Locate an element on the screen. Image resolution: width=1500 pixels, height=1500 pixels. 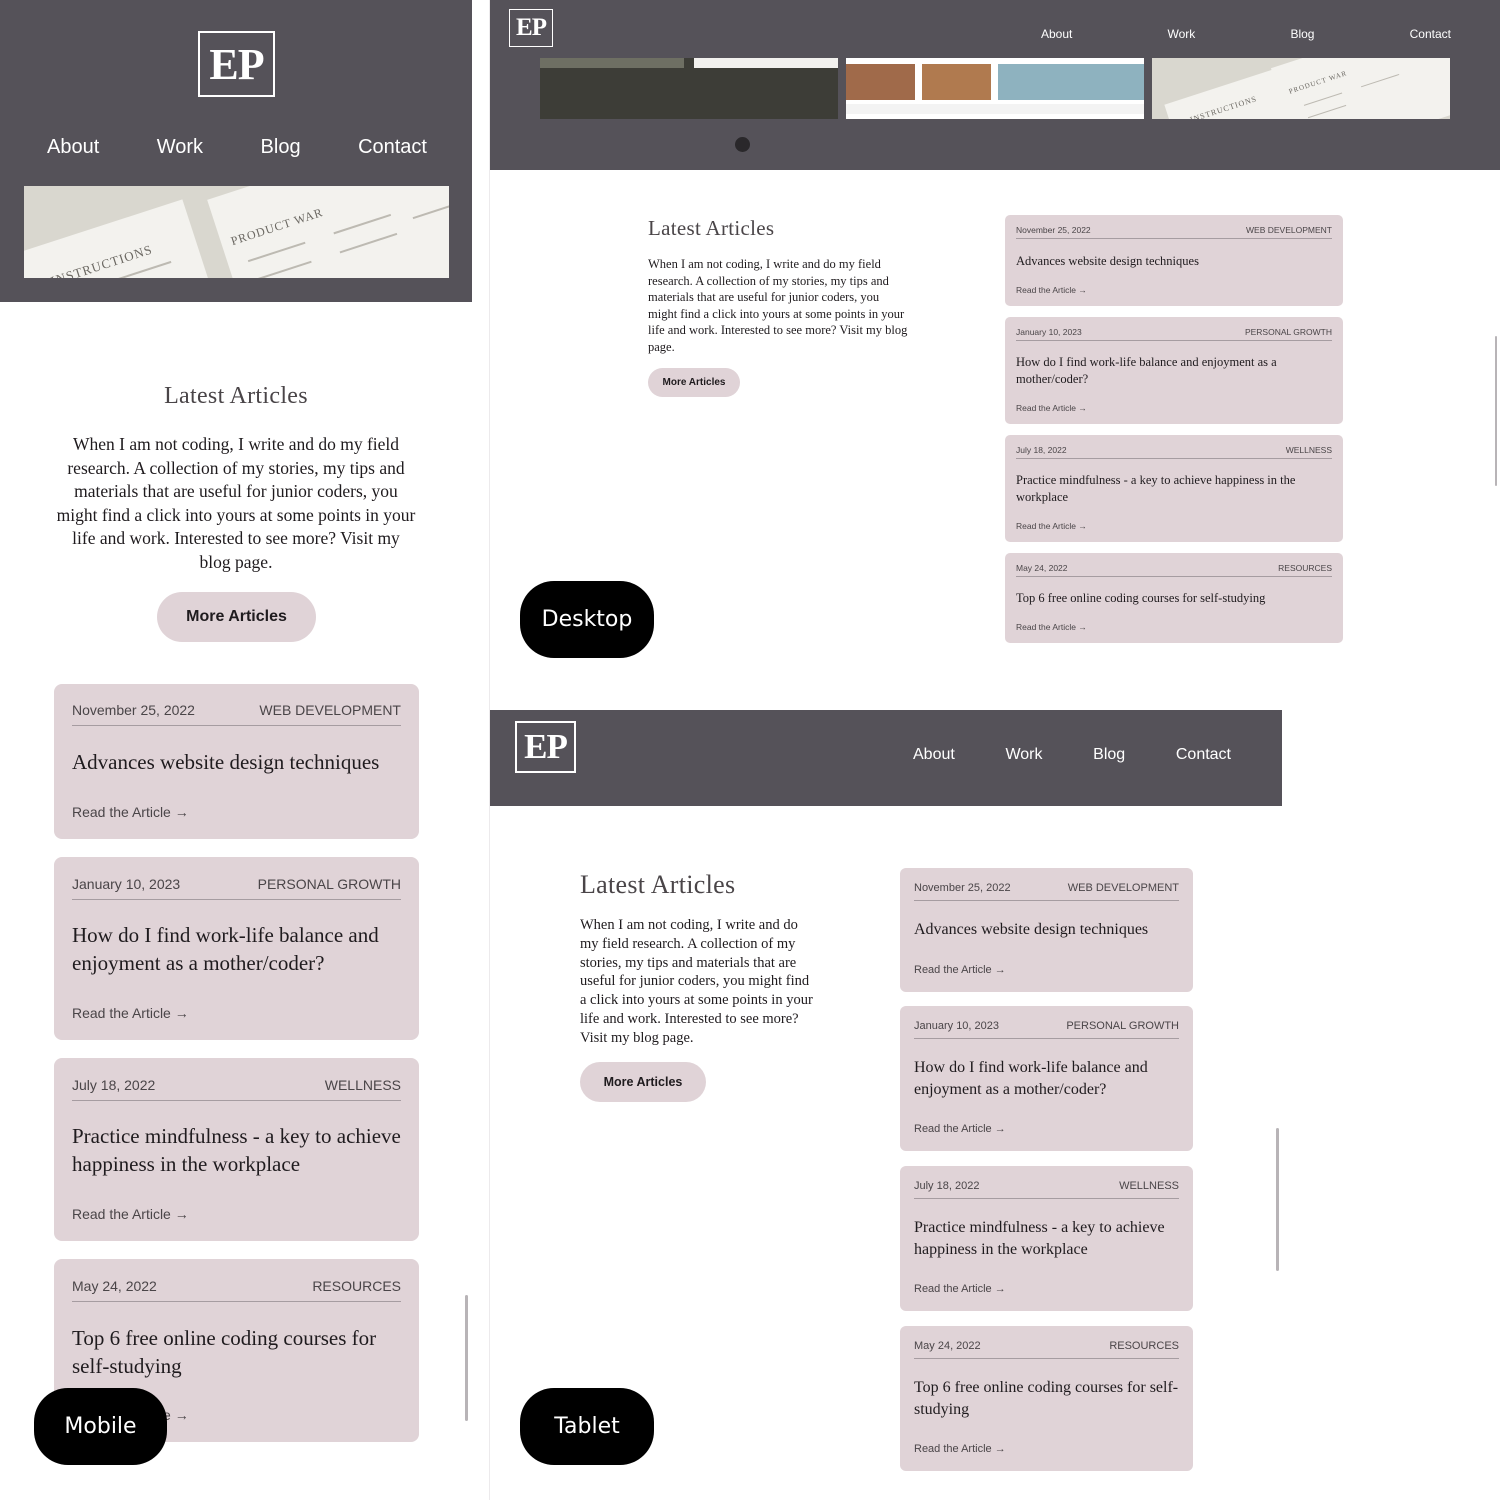
paper-sheet-right: PRODUCT WAR is located at coordinates (328, 232).